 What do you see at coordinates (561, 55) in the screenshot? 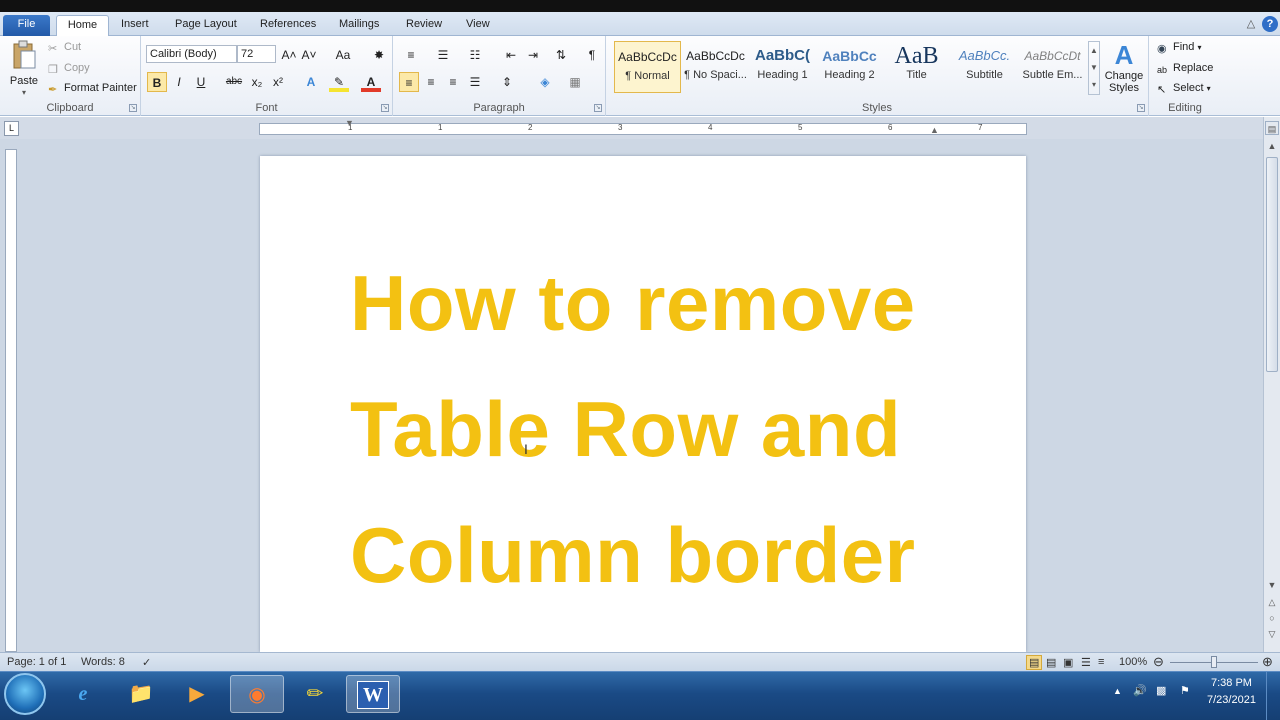
I see `sort-icon: ⇅` at bounding box center [561, 55].